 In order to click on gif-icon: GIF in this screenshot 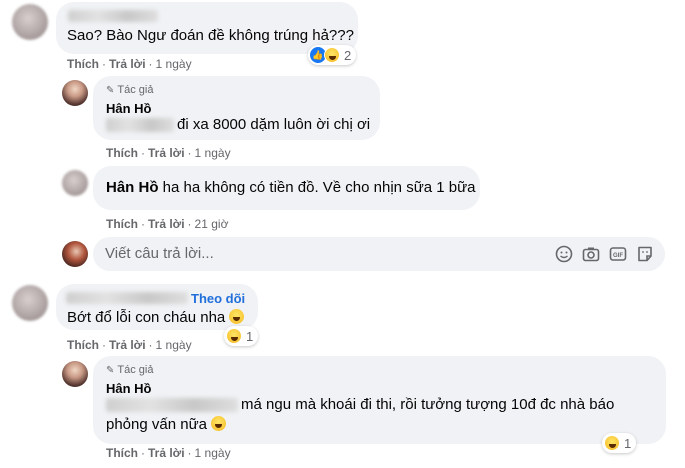, I will do `click(618, 254)`.